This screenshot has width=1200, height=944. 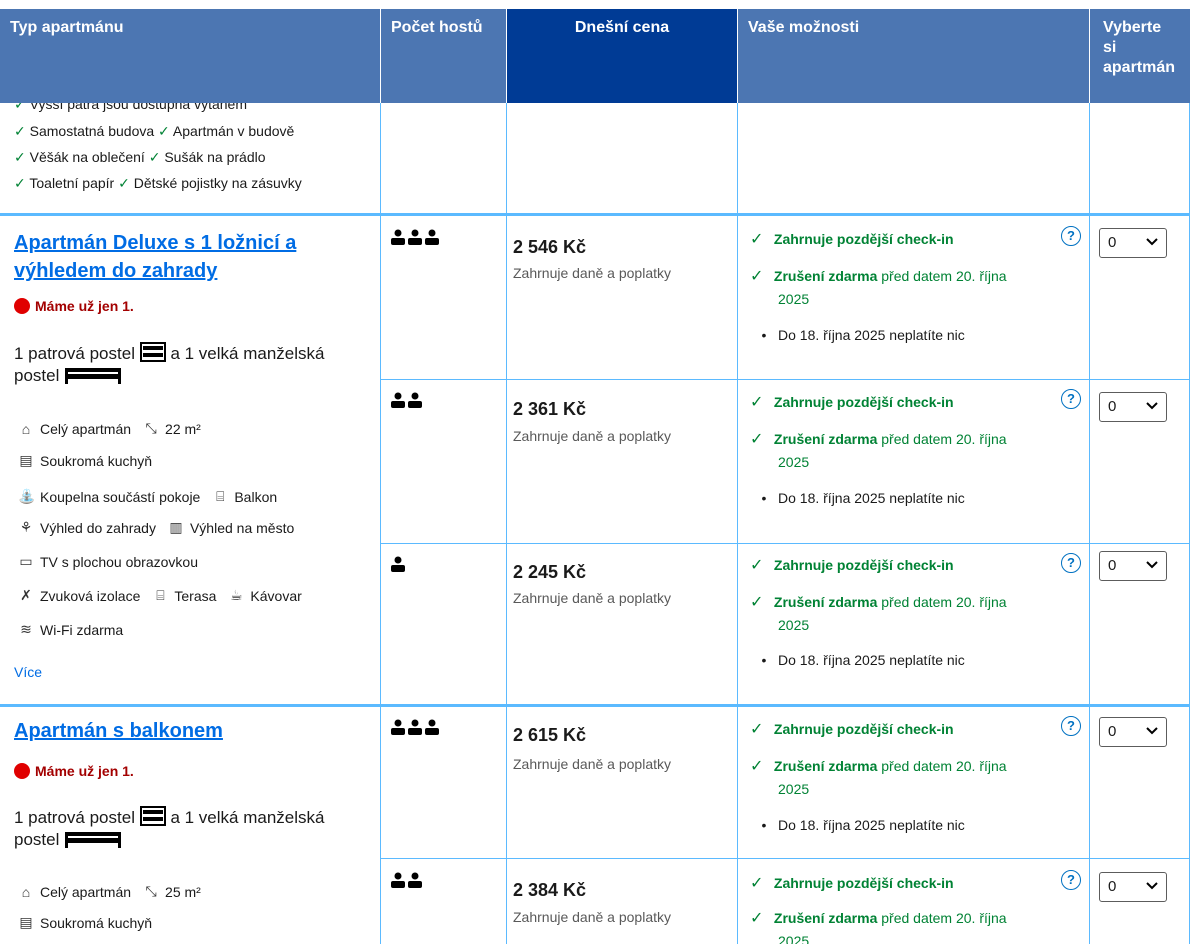 I want to click on header-options-label: Vaše možnosti, so click(x=804, y=27).